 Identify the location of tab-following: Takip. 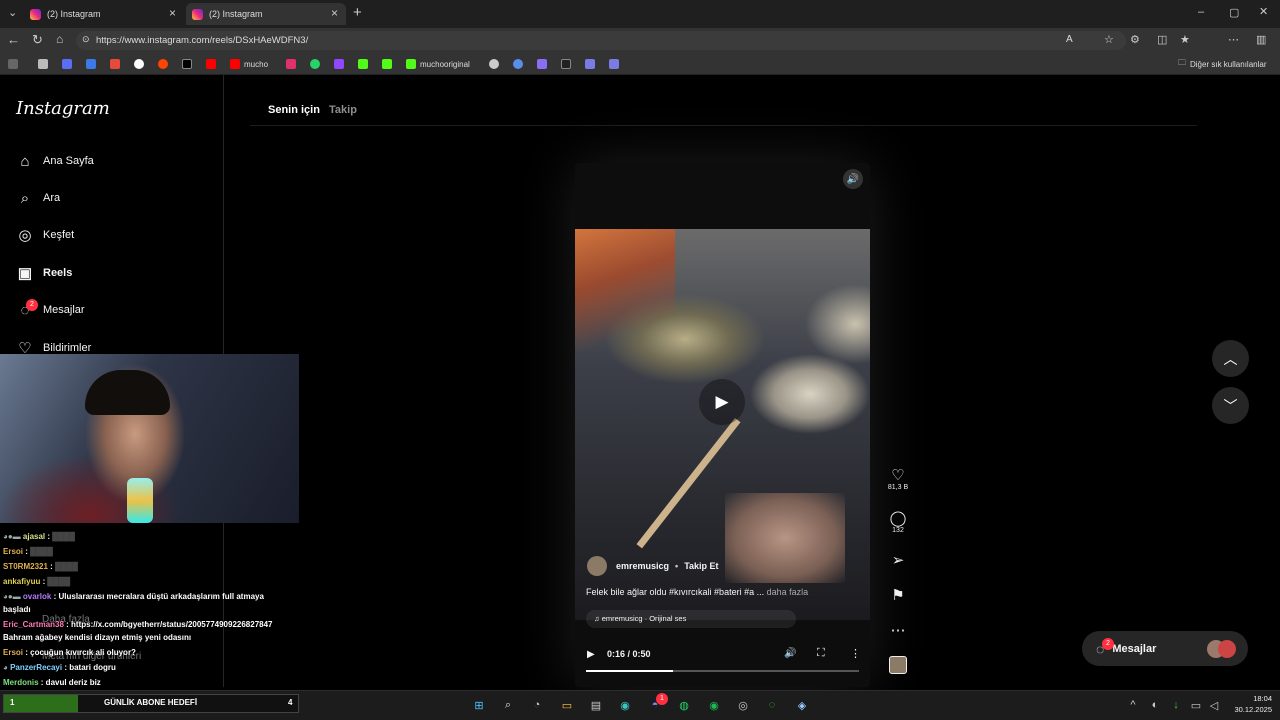
(343, 110).